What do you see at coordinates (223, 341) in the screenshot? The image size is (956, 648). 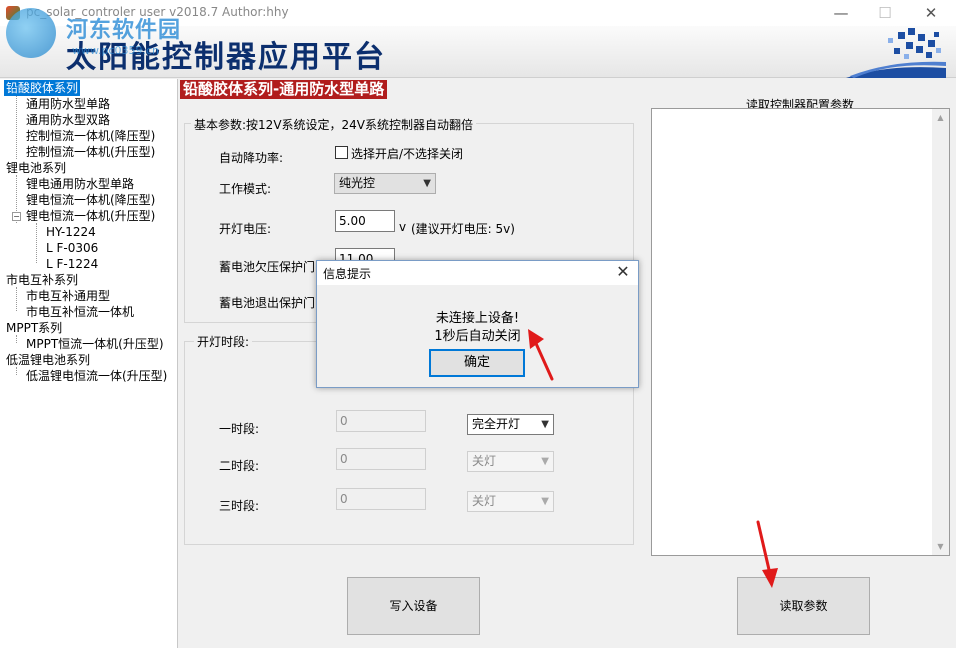 I see `timing-legend: 开灯时段:` at bounding box center [223, 341].